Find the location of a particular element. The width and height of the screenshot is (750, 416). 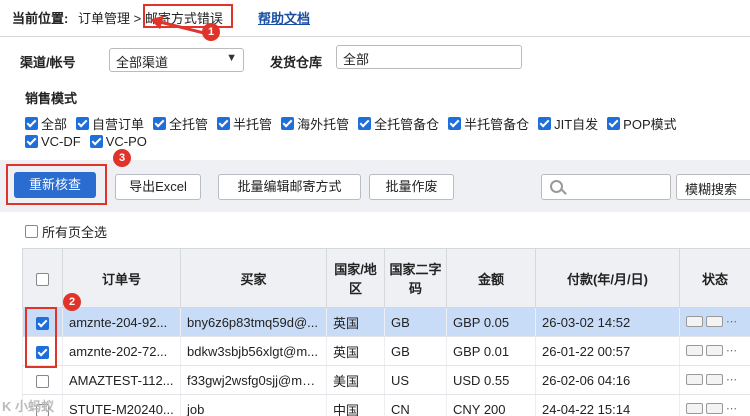

sales-mode-half: 半托管 is located at coordinates (244, 123).